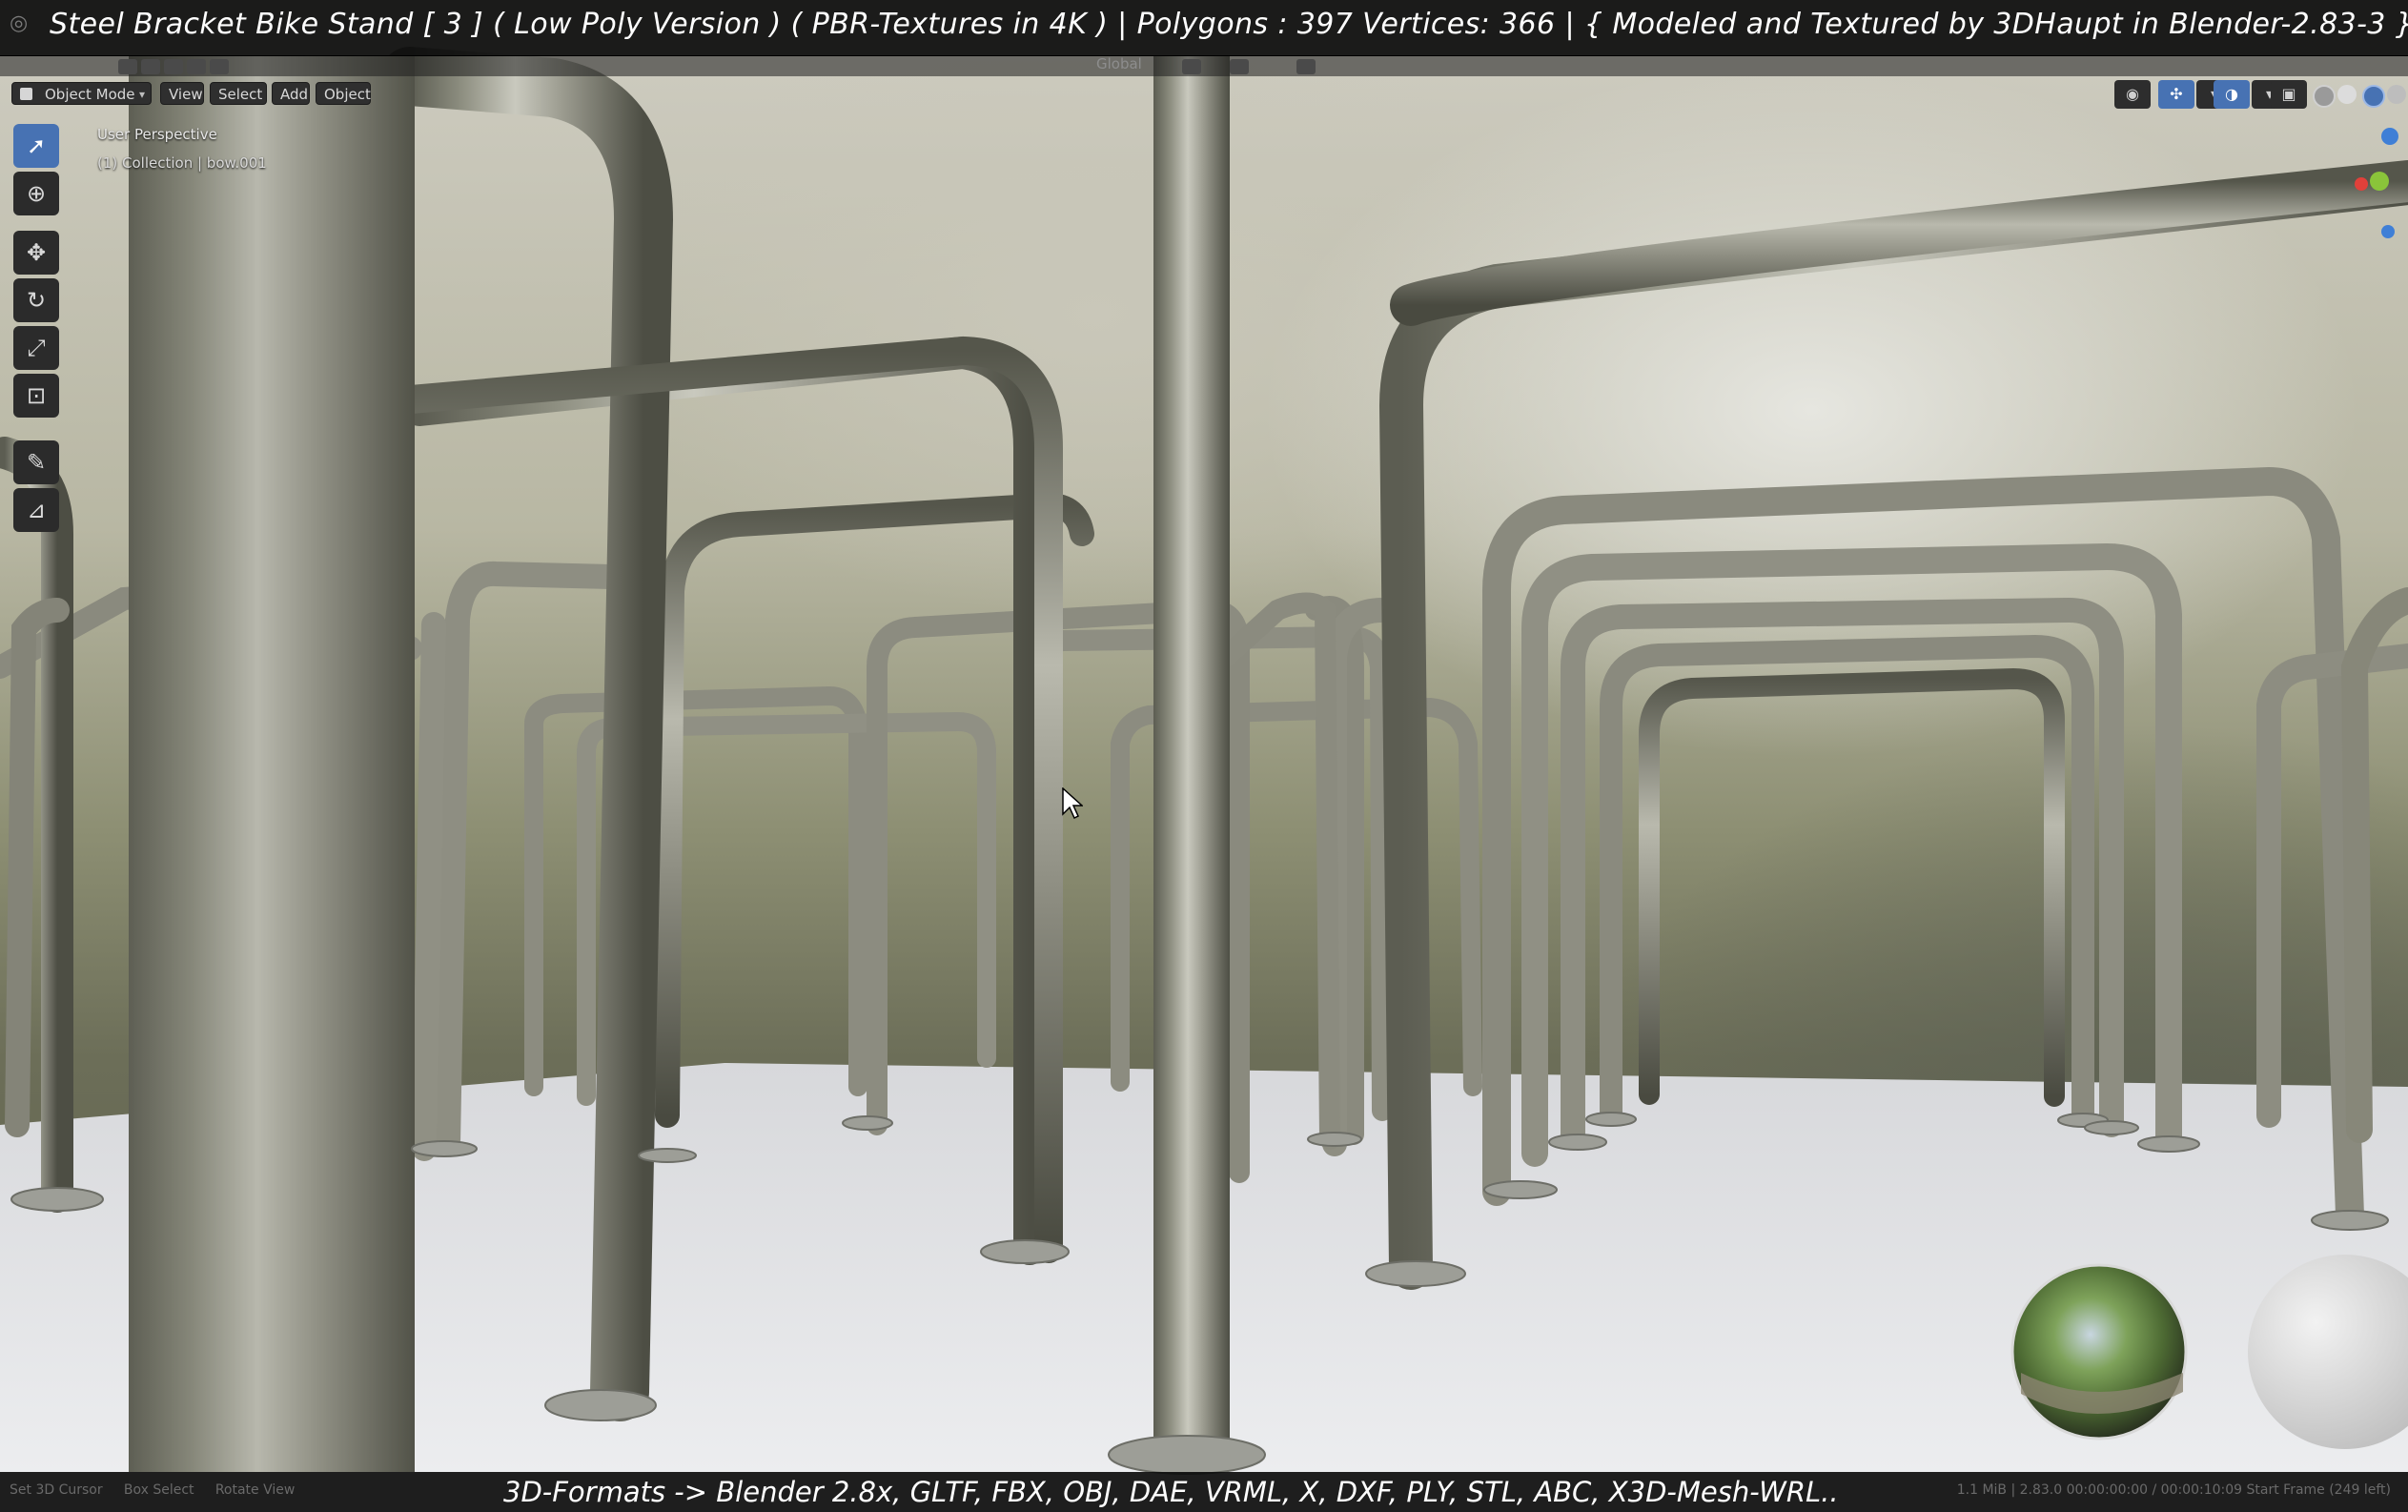  Describe the element at coordinates (182, 163) in the screenshot. I see `active-collection-label: (1) Collection | bow.001` at that location.